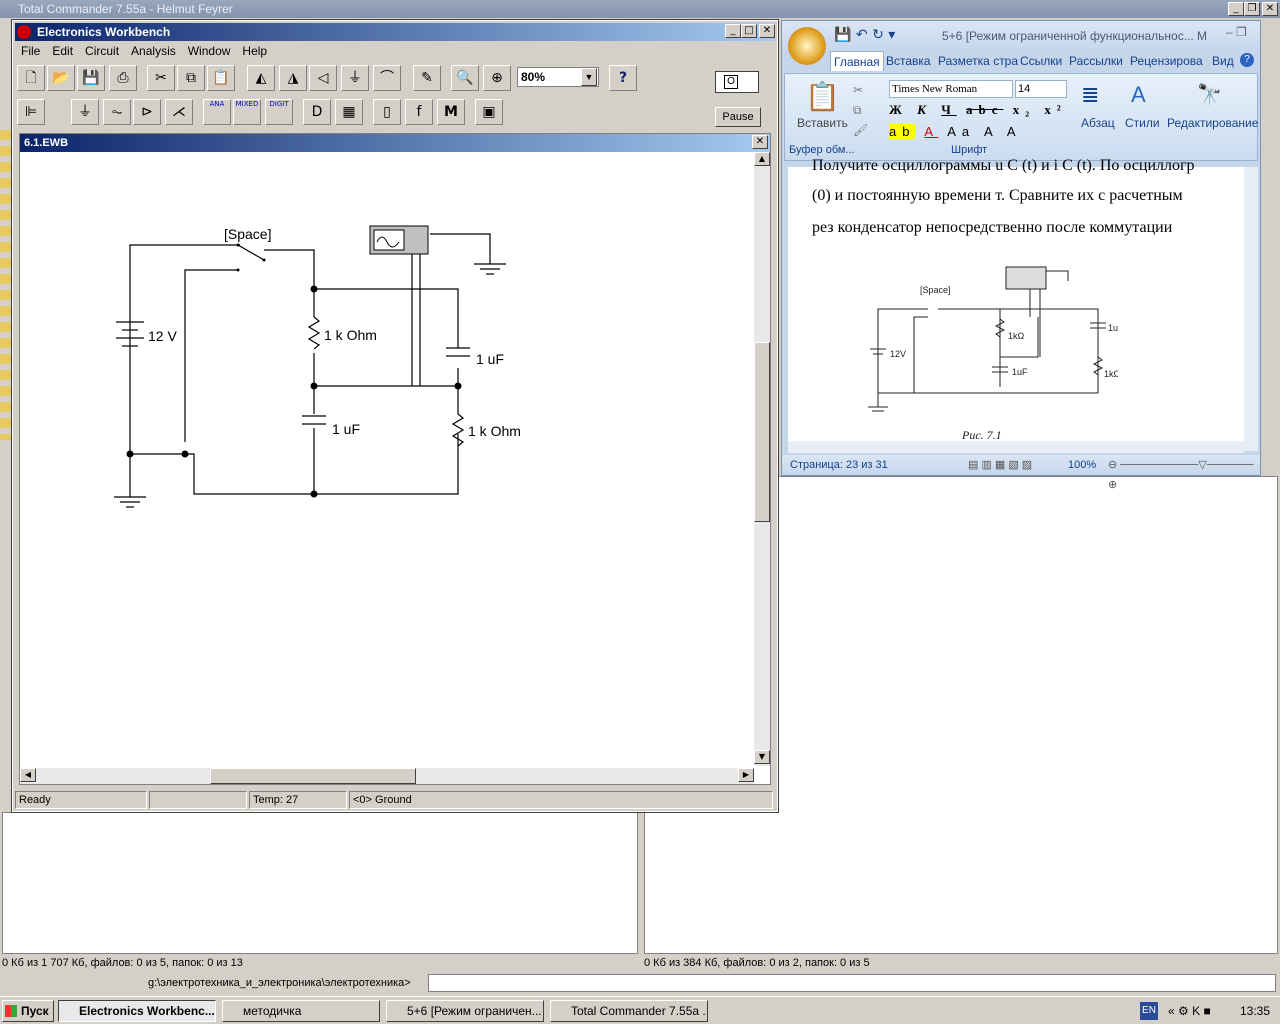 This screenshot has height=1024, width=1280. Describe the element at coordinates (30, 51) in the screenshot. I see `menu-file: File` at that location.